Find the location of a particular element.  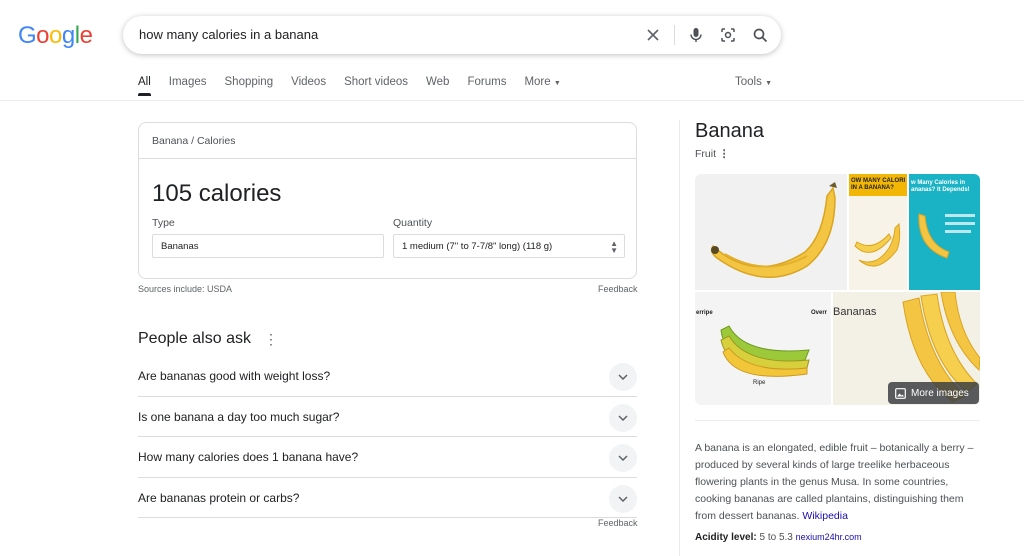

tools-button: Tools ▼ is located at coordinates (753, 82).